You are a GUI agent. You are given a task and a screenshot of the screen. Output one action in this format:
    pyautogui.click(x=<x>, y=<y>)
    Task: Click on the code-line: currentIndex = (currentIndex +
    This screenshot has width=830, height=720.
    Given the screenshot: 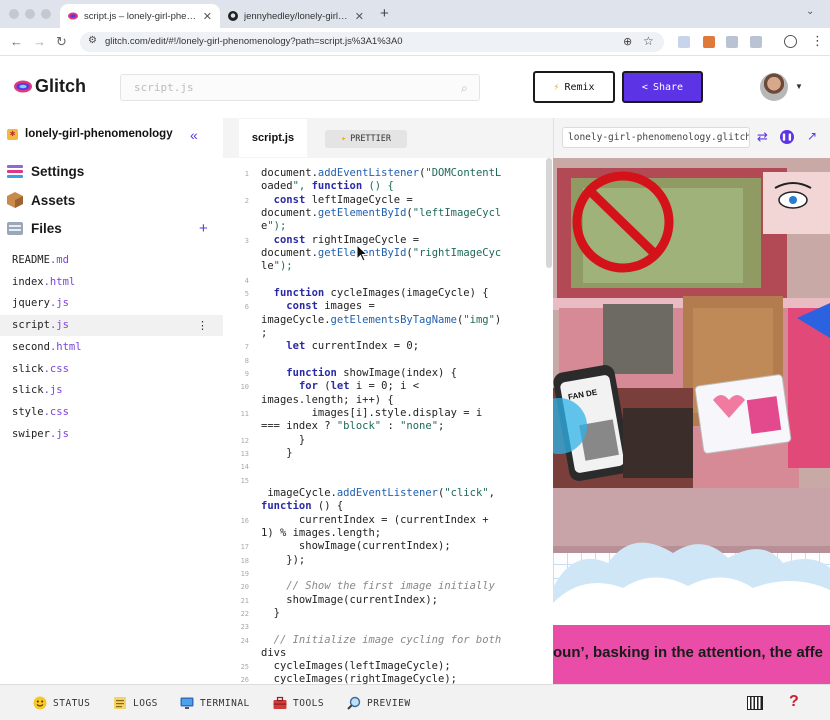 What is the action you would take?
    pyautogui.click(x=375, y=520)
    